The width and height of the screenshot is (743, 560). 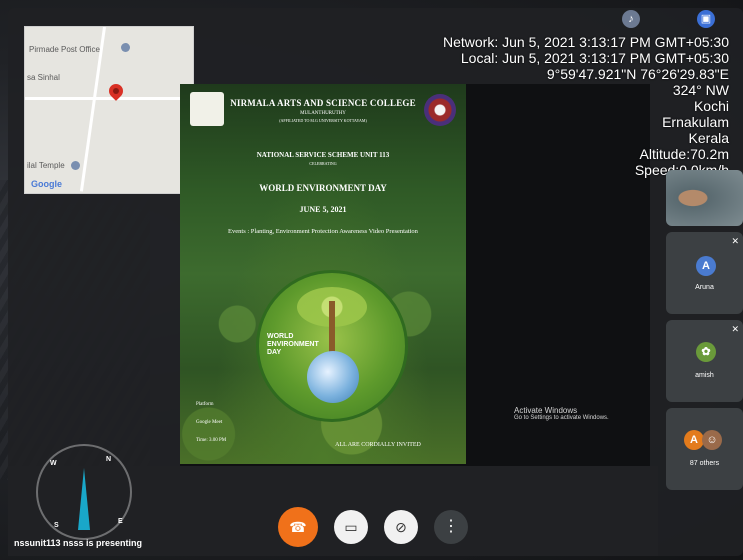 What do you see at coordinates (711, 106) in the screenshot?
I see `city: Kochi` at bounding box center [711, 106].